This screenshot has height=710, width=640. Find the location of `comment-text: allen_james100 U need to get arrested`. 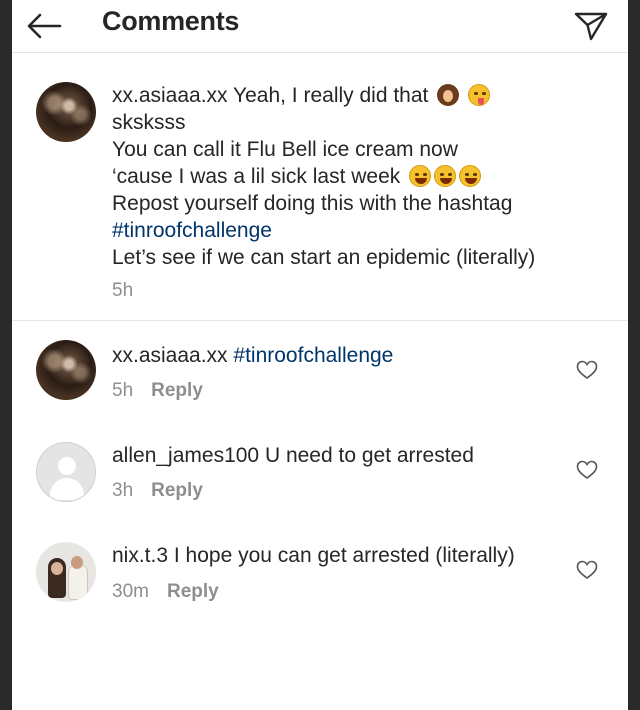

comment-text: allen_james100 U need to get arrested is located at coordinates (342, 455).